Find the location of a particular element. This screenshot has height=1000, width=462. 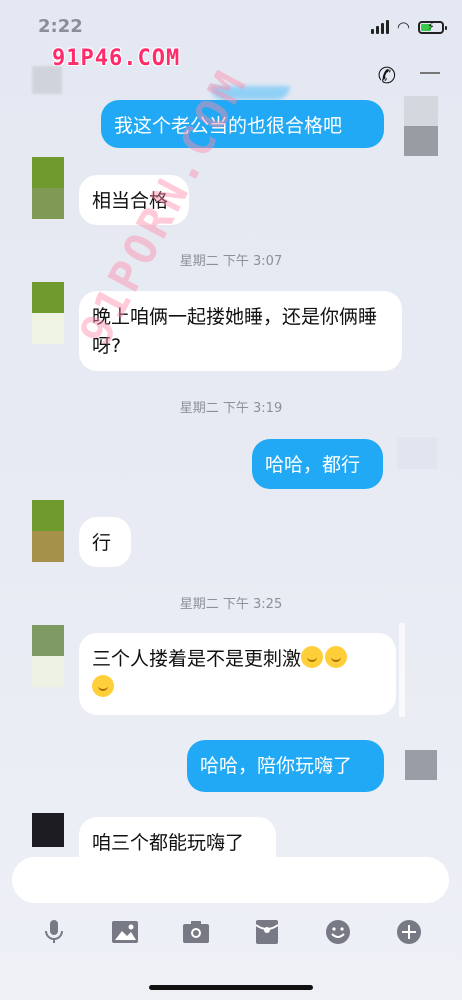

status-icons: ◠ ⚡ is located at coordinates (408, 27).